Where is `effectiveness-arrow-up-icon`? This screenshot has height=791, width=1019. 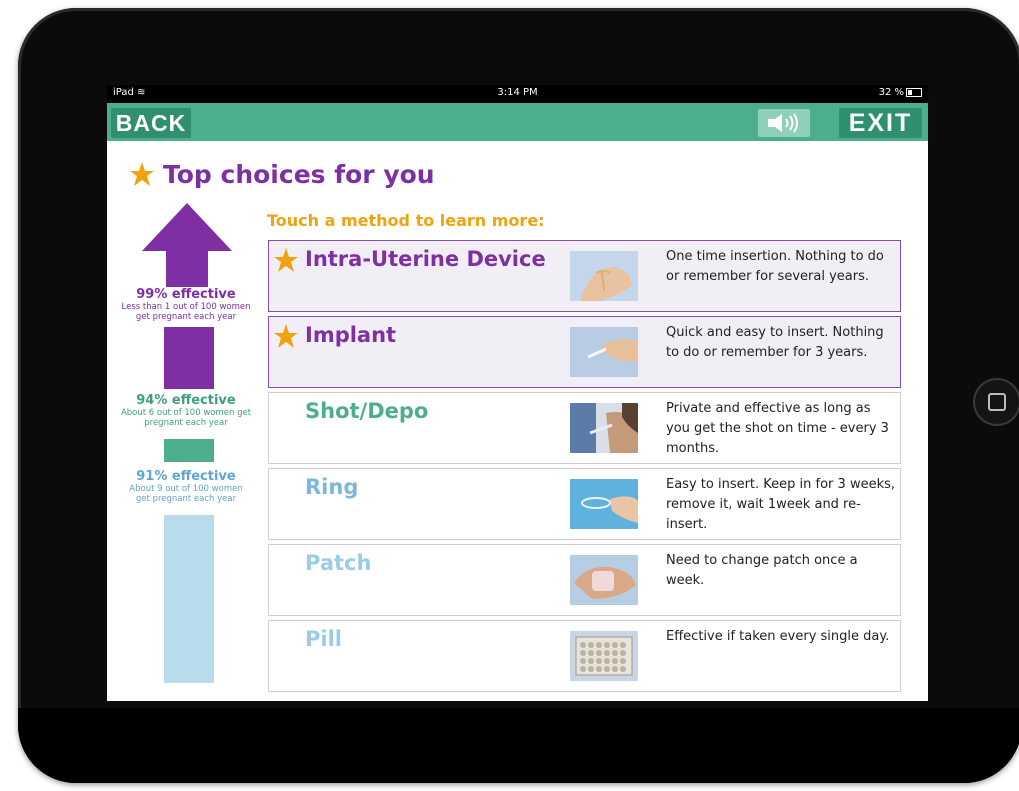
effectiveness-arrow-up-icon is located at coordinates (187, 245).